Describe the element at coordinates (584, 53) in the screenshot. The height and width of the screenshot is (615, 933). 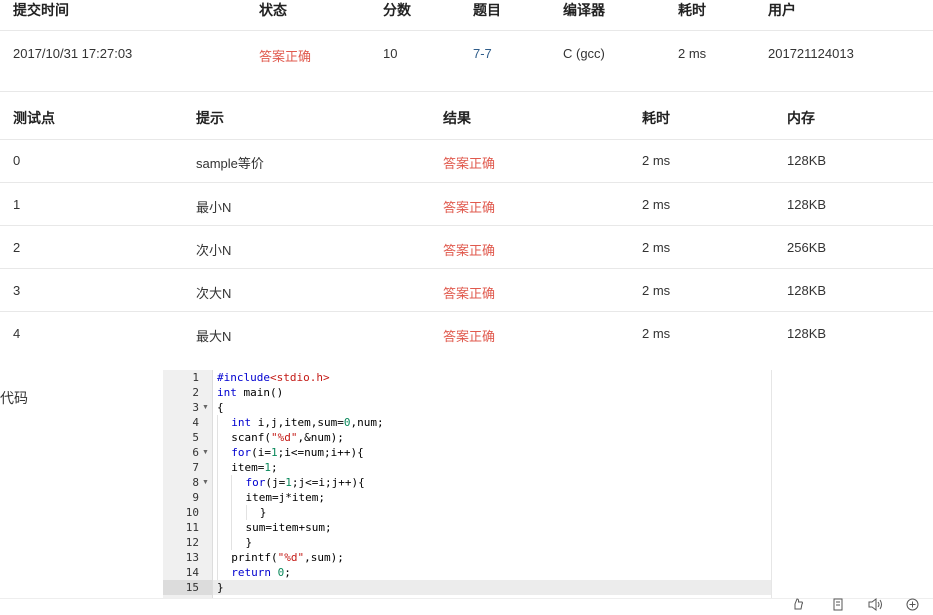
I see `compiler-value: C (gcc)` at that location.